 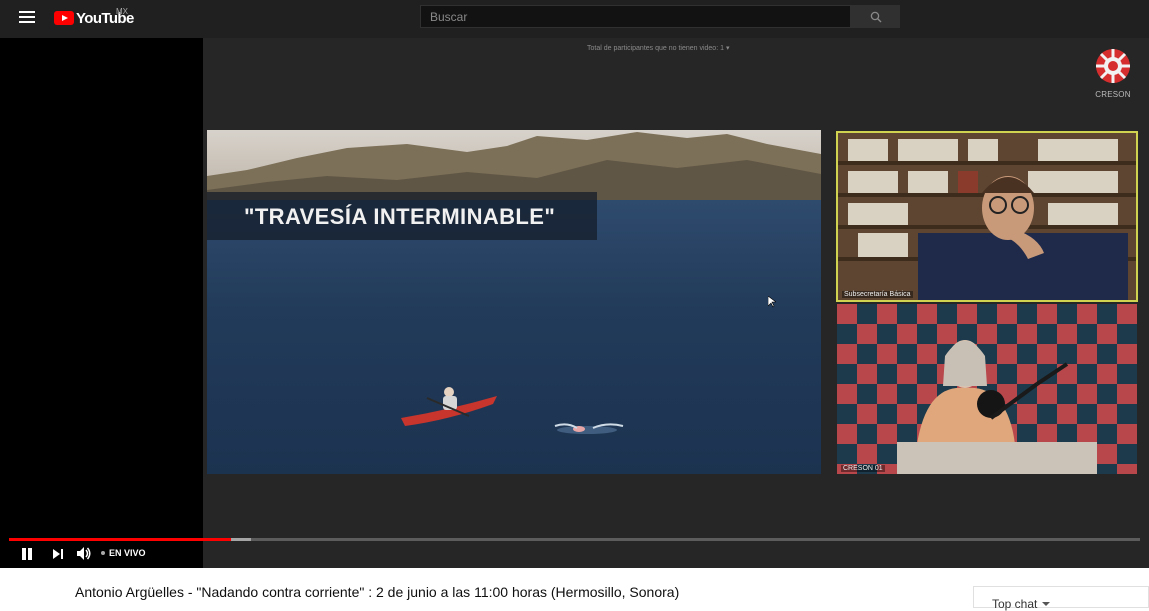 I want to click on participant-name: Subsecretaría Básica, so click(x=877, y=294).